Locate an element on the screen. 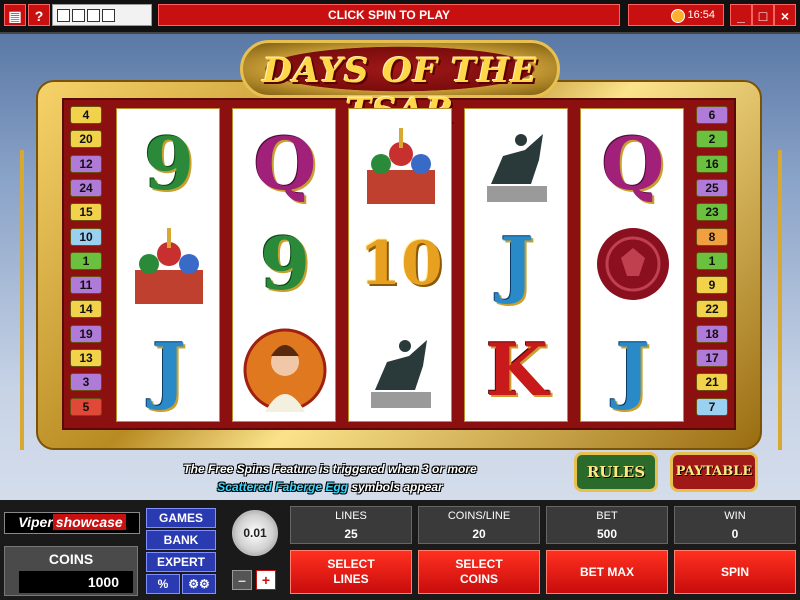  reel-4: J K is located at coordinates (516, 265).